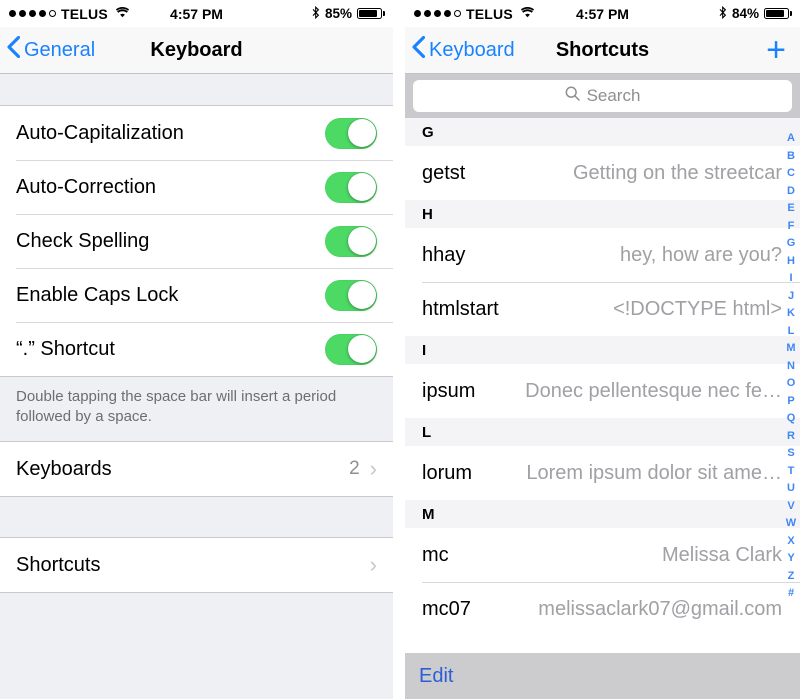 The width and height of the screenshot is (800, 699). I want to click on index-letter: R, so click(791, 437).